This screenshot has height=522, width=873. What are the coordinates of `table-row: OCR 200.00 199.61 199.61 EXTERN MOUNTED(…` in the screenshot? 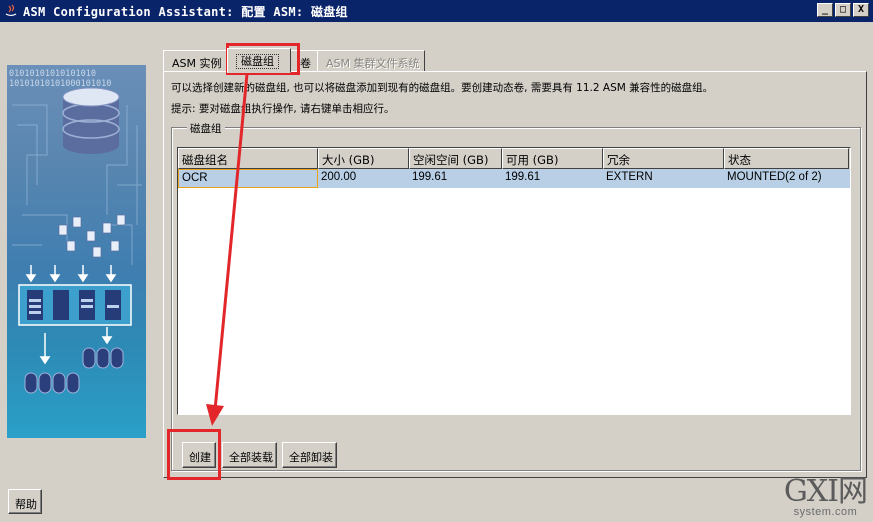 It's located at (514, 178).